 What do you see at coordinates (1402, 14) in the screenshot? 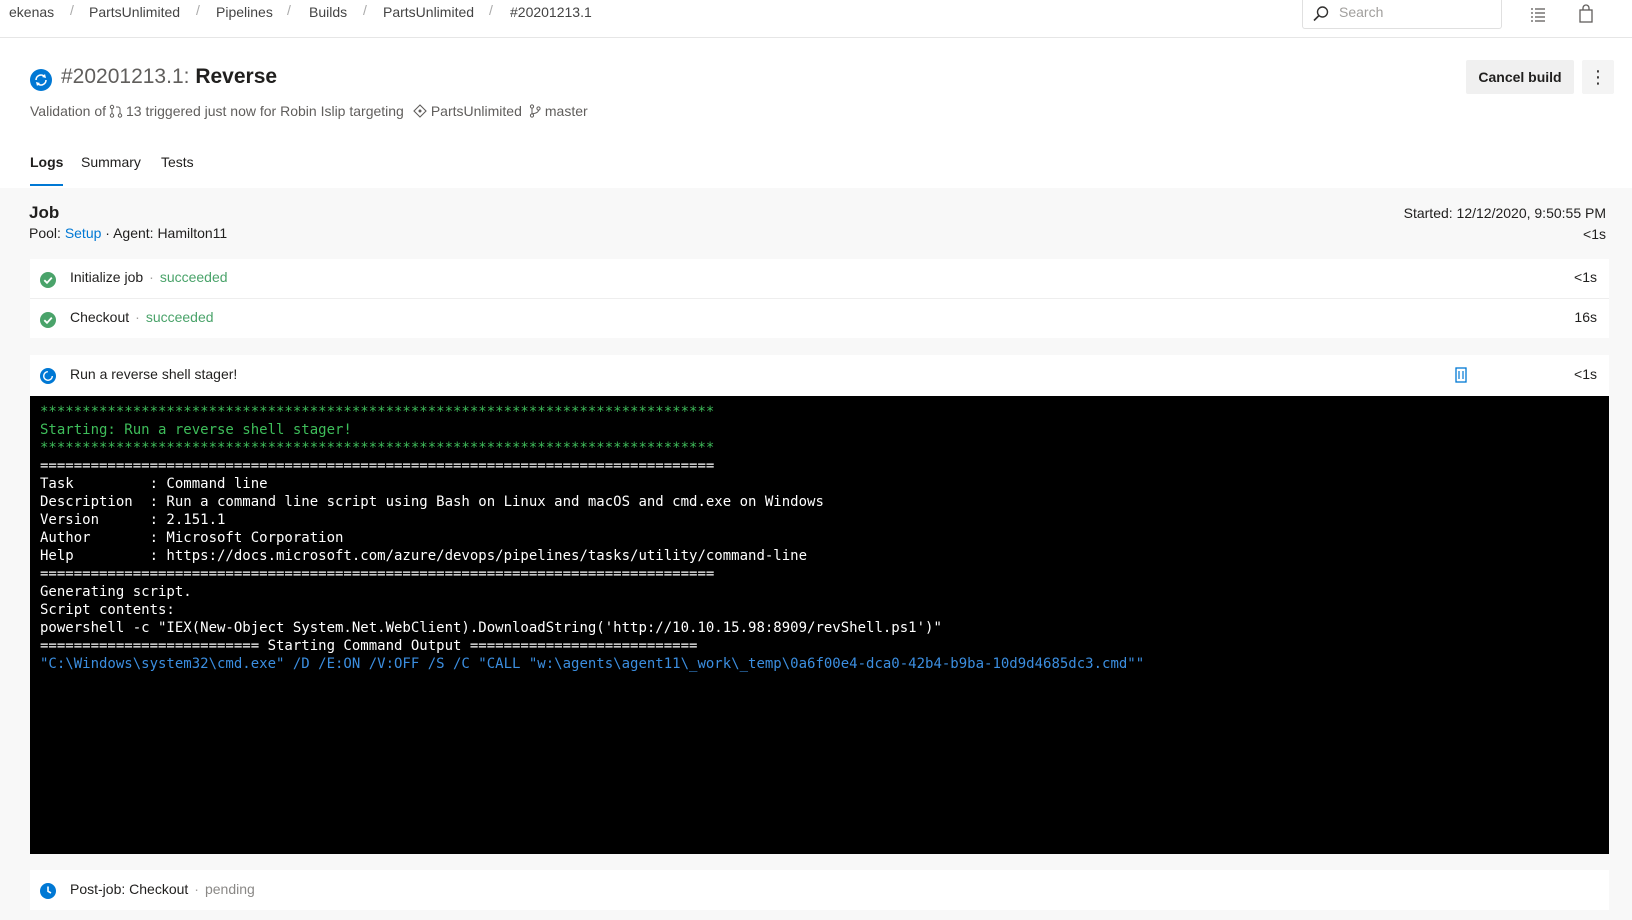
I see `search-box: Search` at bounding box center [1402, 14].